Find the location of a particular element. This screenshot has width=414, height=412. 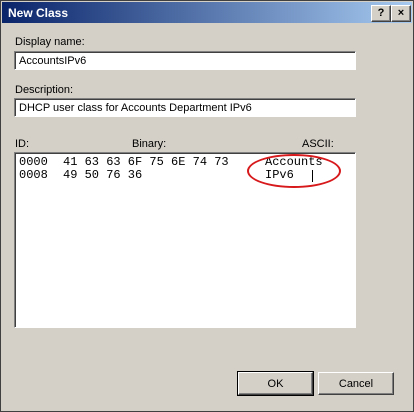

help-button: ? is located at coordinates (381, 13).